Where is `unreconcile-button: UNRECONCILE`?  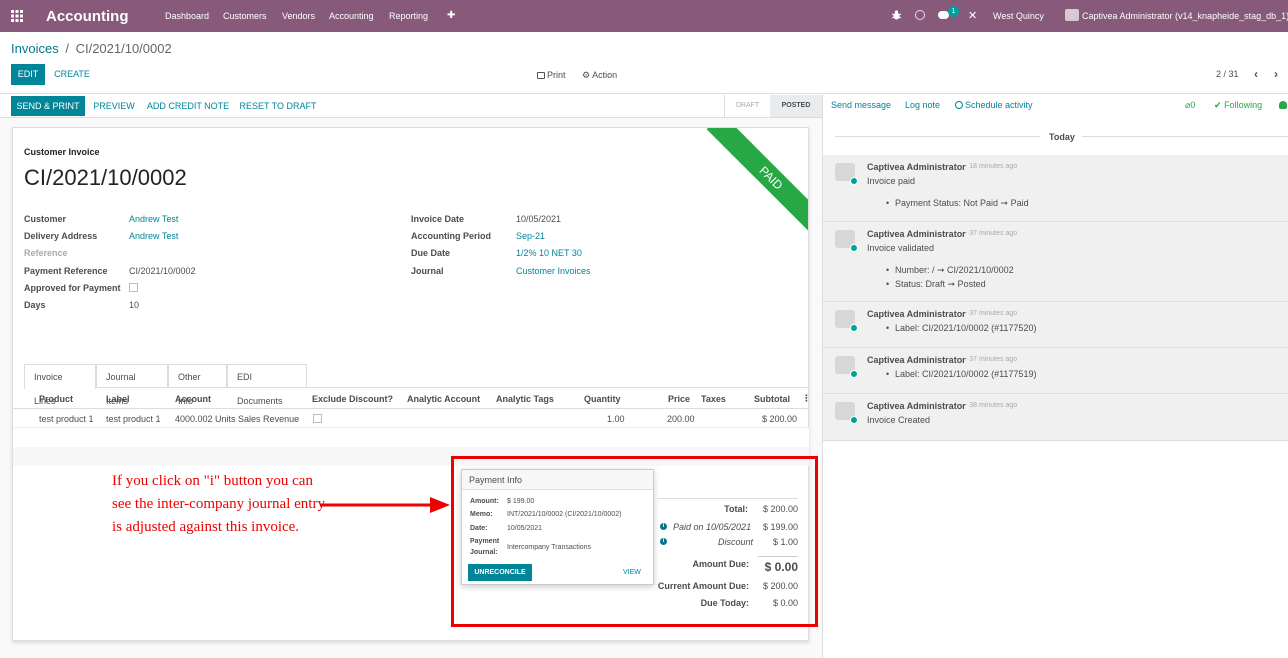 unreconcile-button: UNRECONCILE is located at coordinates (500, 572).